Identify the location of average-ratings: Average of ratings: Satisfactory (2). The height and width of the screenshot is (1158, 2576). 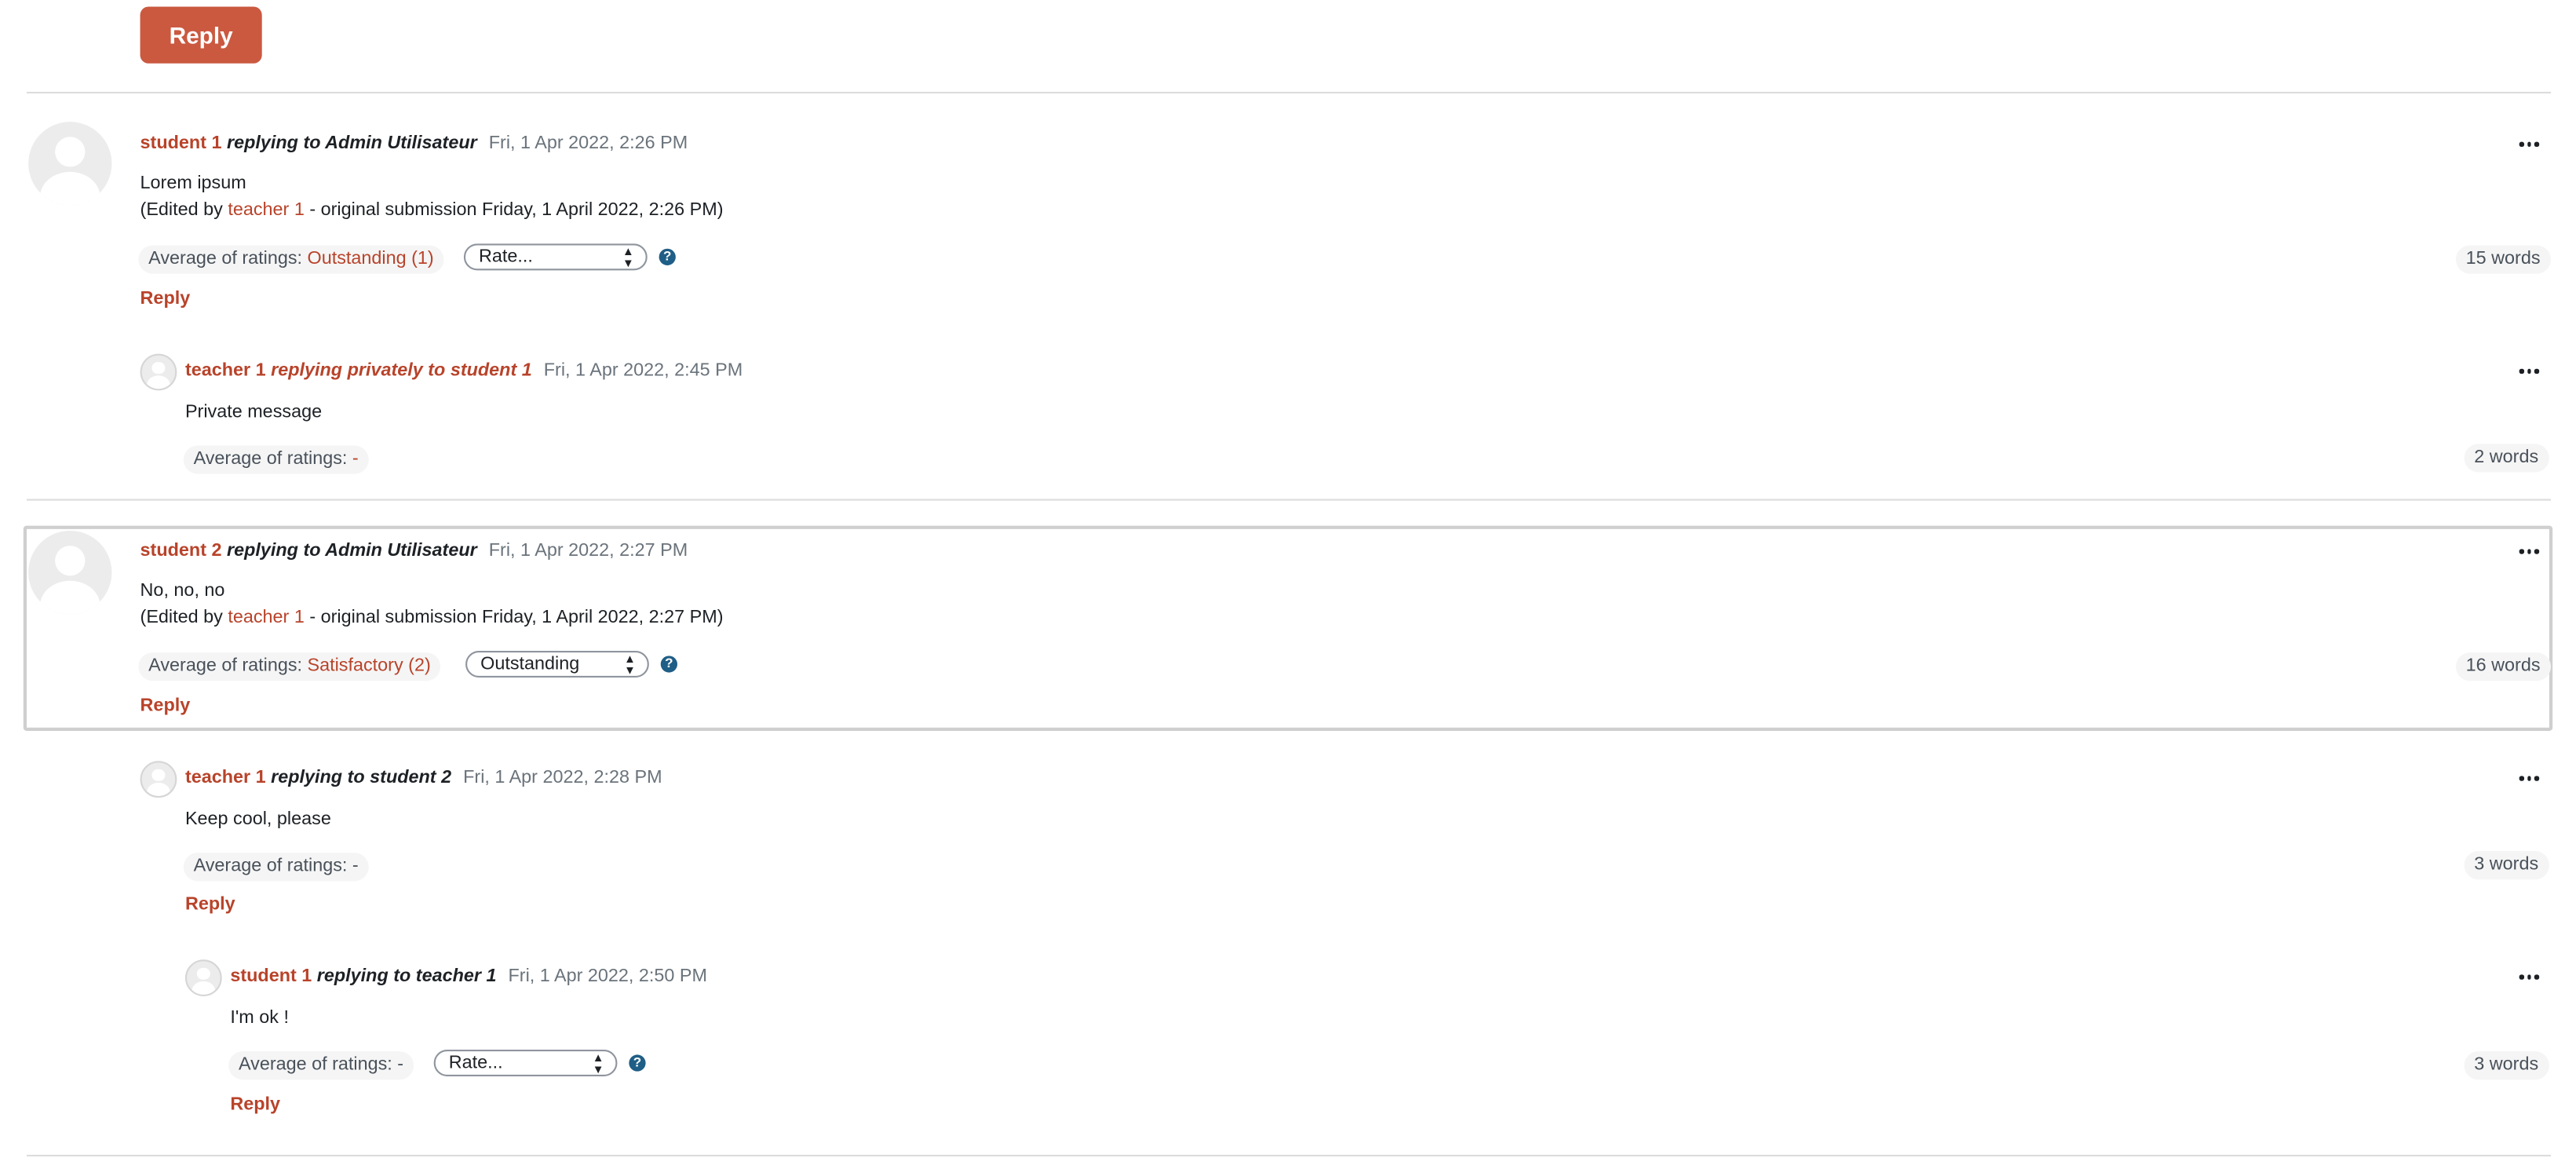
(289, 666).